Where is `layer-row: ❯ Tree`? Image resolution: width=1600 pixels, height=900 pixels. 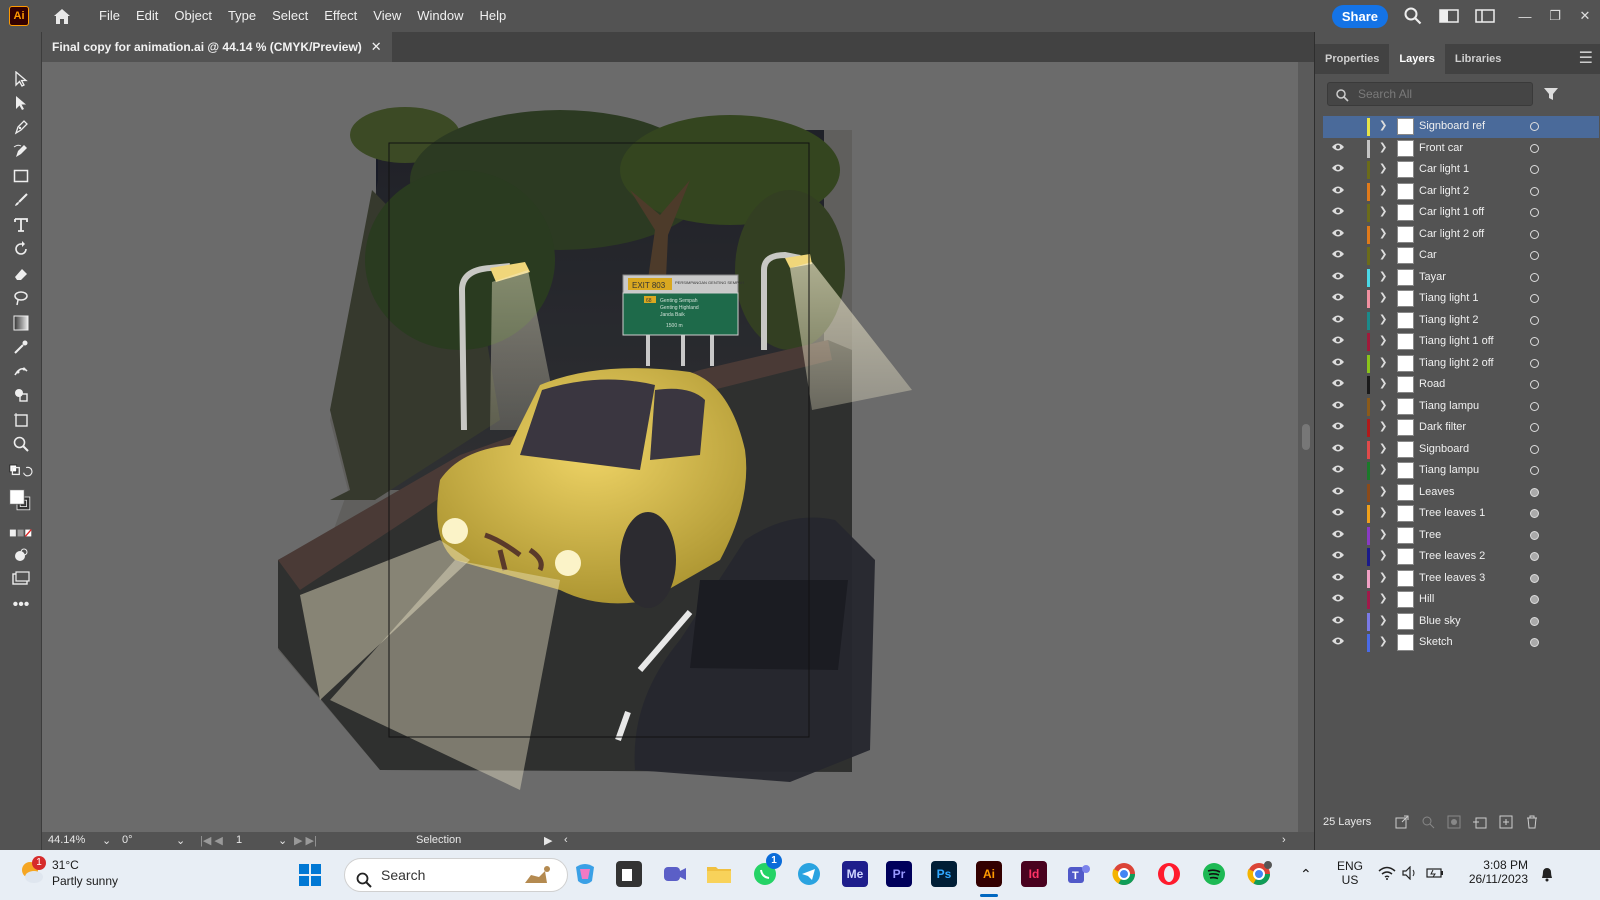 layer-row: ❯ Tree is located at coordinates (1461, 536).